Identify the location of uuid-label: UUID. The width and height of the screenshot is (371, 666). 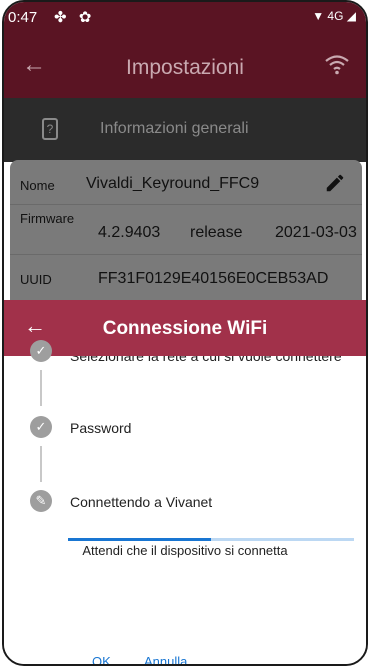
(36, 279).